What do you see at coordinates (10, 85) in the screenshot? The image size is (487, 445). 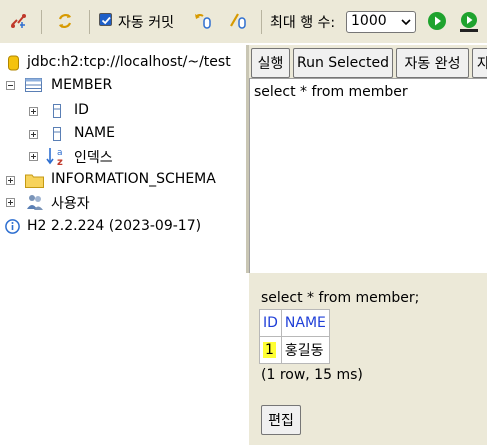 I see `collapse-icon` at bounding box center [10, 85].